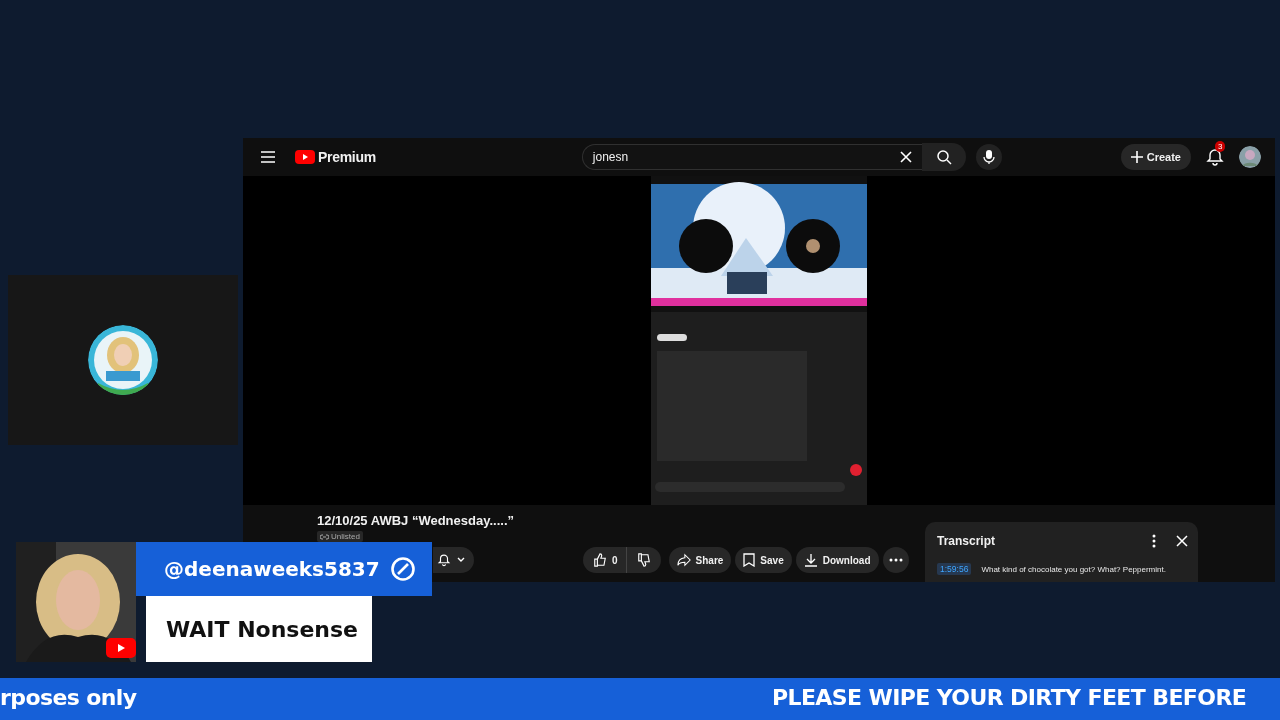  Describe the element at coordinates (1155, 157) in the screenshot. I see `create-button: Create` at that location.